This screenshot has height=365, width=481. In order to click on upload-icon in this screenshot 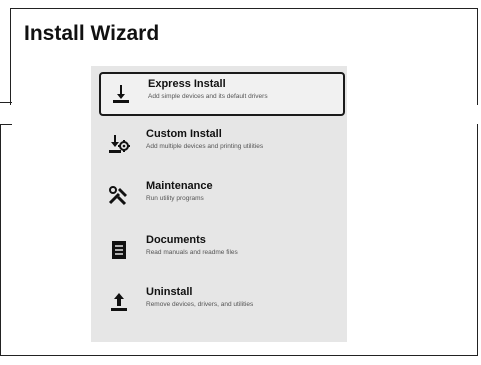, I will do `click(119, 302)`.